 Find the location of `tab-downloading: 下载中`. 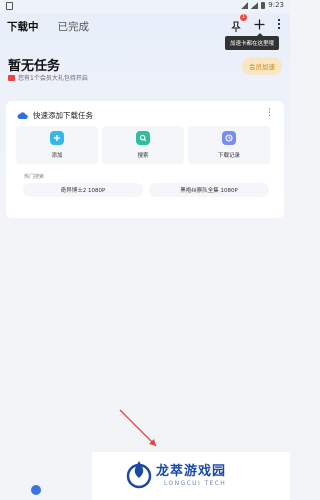

tab-downloading: 下载中 is located at coordinates (23, 26).